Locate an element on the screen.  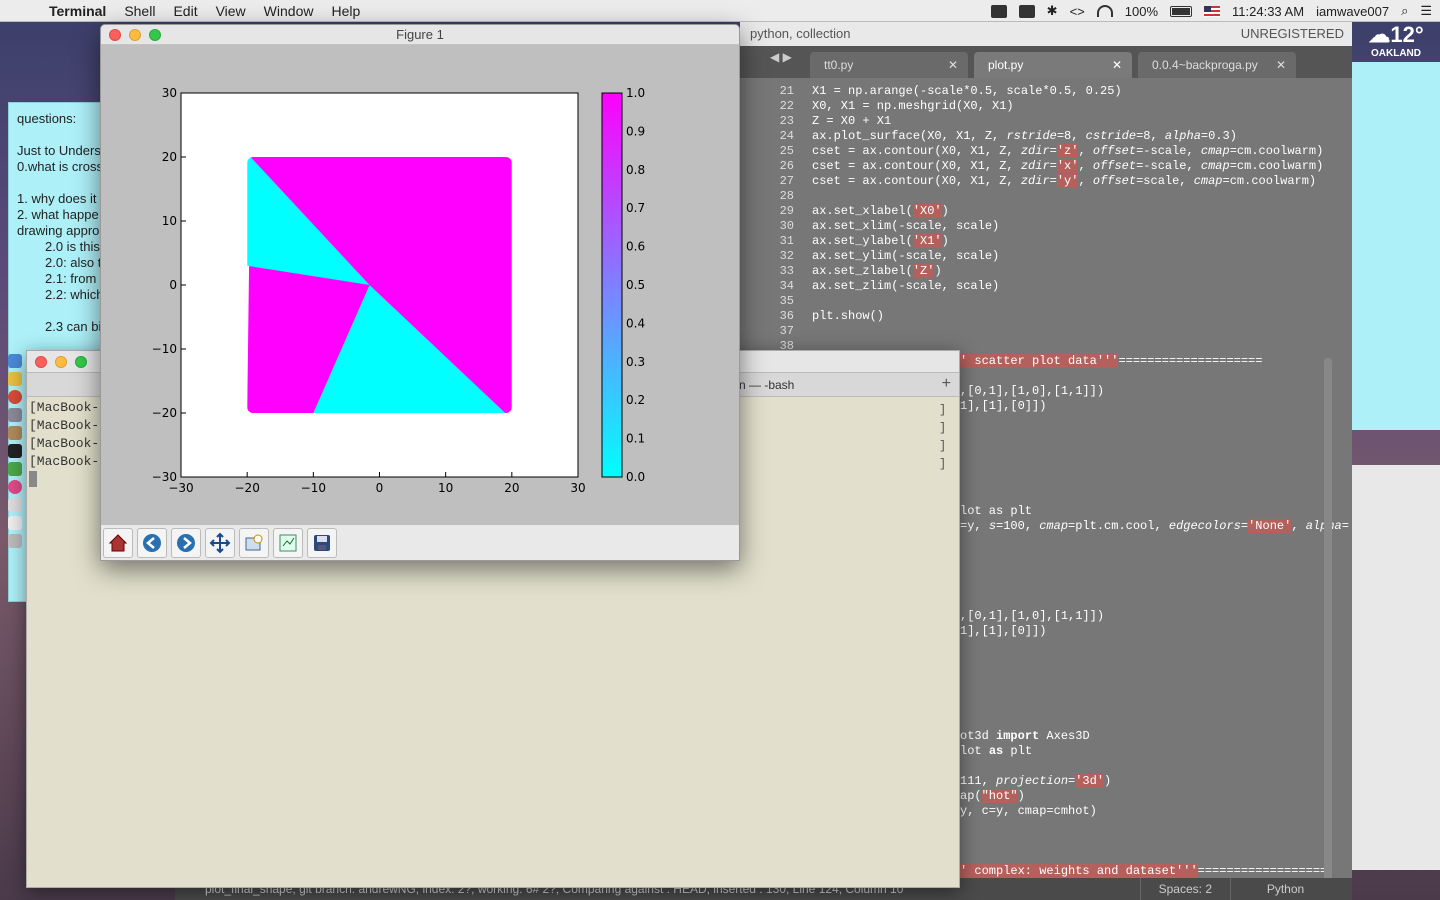
evernote-icon is located at coordinates (15, 469).